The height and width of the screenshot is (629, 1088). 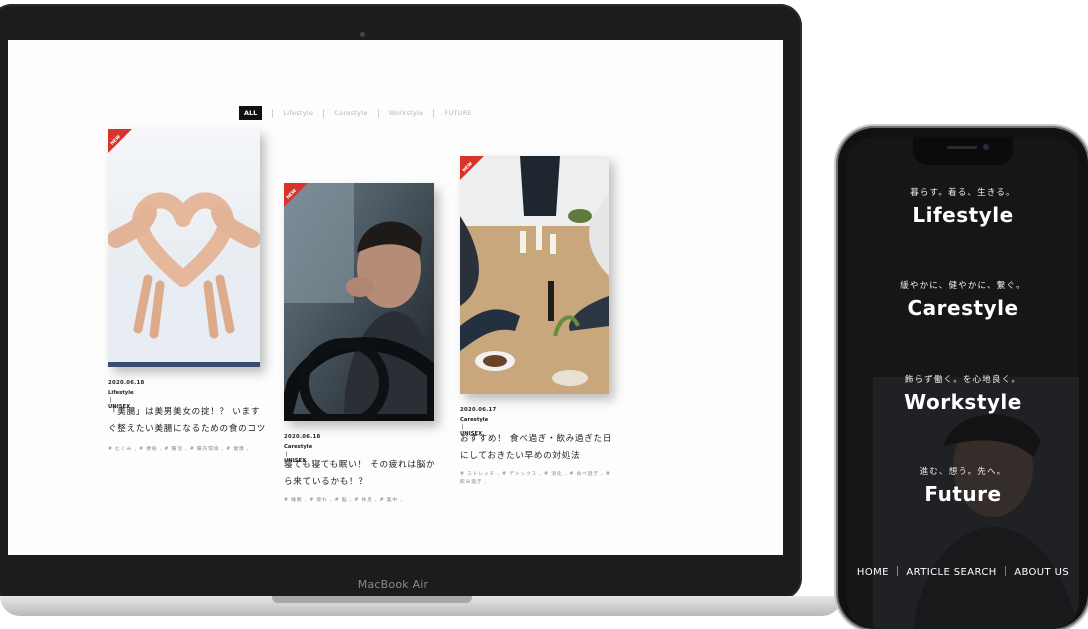 I want to click on menu-tagline: 飾らず働く。を心地良く。, so click(x=963, y=380).